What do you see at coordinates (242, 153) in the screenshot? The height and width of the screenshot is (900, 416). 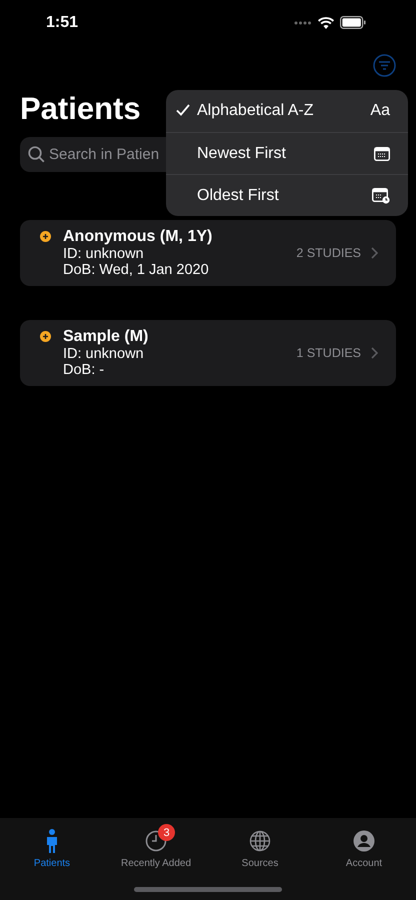 I see `menu-label: Newest First` at bounding box center [242, 153].